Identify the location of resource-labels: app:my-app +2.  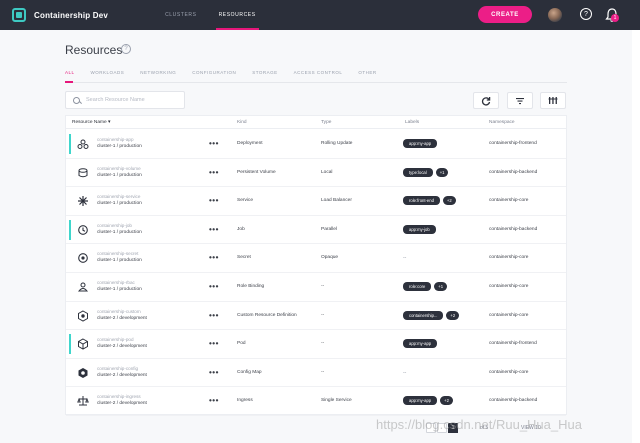
(428, 401).